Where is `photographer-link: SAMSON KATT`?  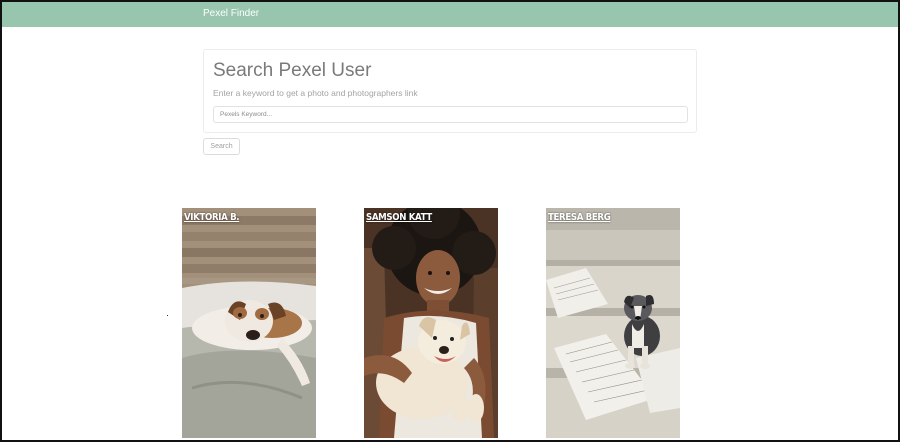
photographer-link: SAMSON KATT is located at coordinates (399, 217).